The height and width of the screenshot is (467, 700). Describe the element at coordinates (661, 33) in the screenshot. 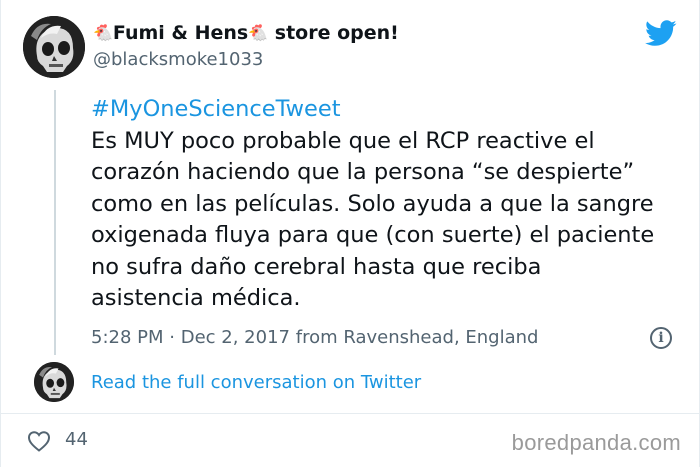

I see `twitter-bird-icon` at that location.